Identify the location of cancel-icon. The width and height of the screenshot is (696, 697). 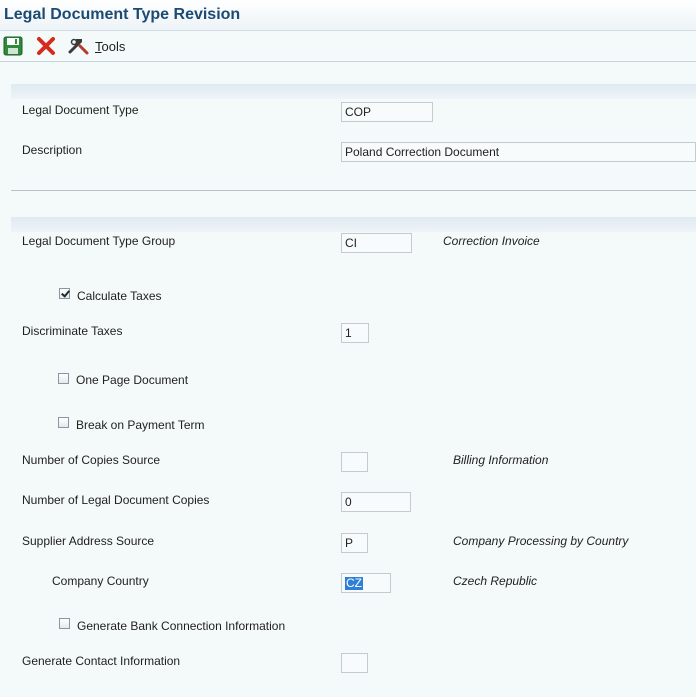
(46, 46).